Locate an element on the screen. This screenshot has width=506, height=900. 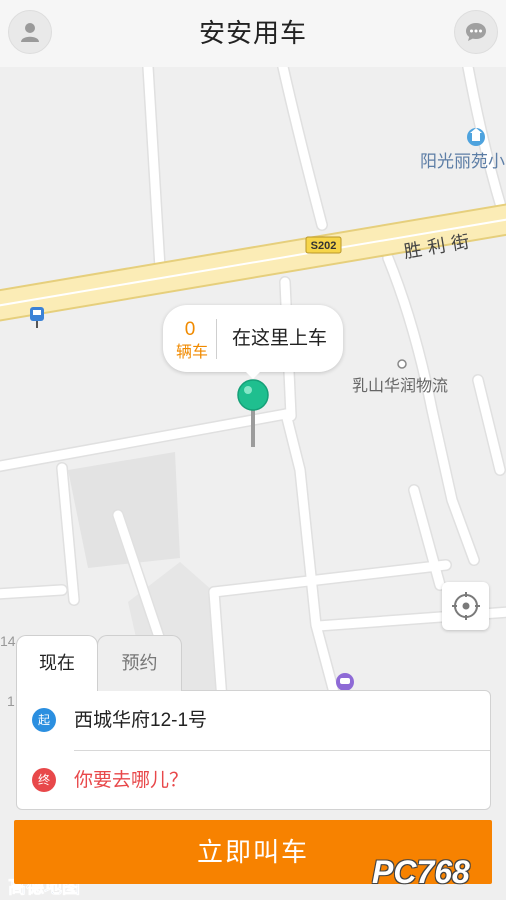
tab-now: 现在 is located at coordinates (57, 663).